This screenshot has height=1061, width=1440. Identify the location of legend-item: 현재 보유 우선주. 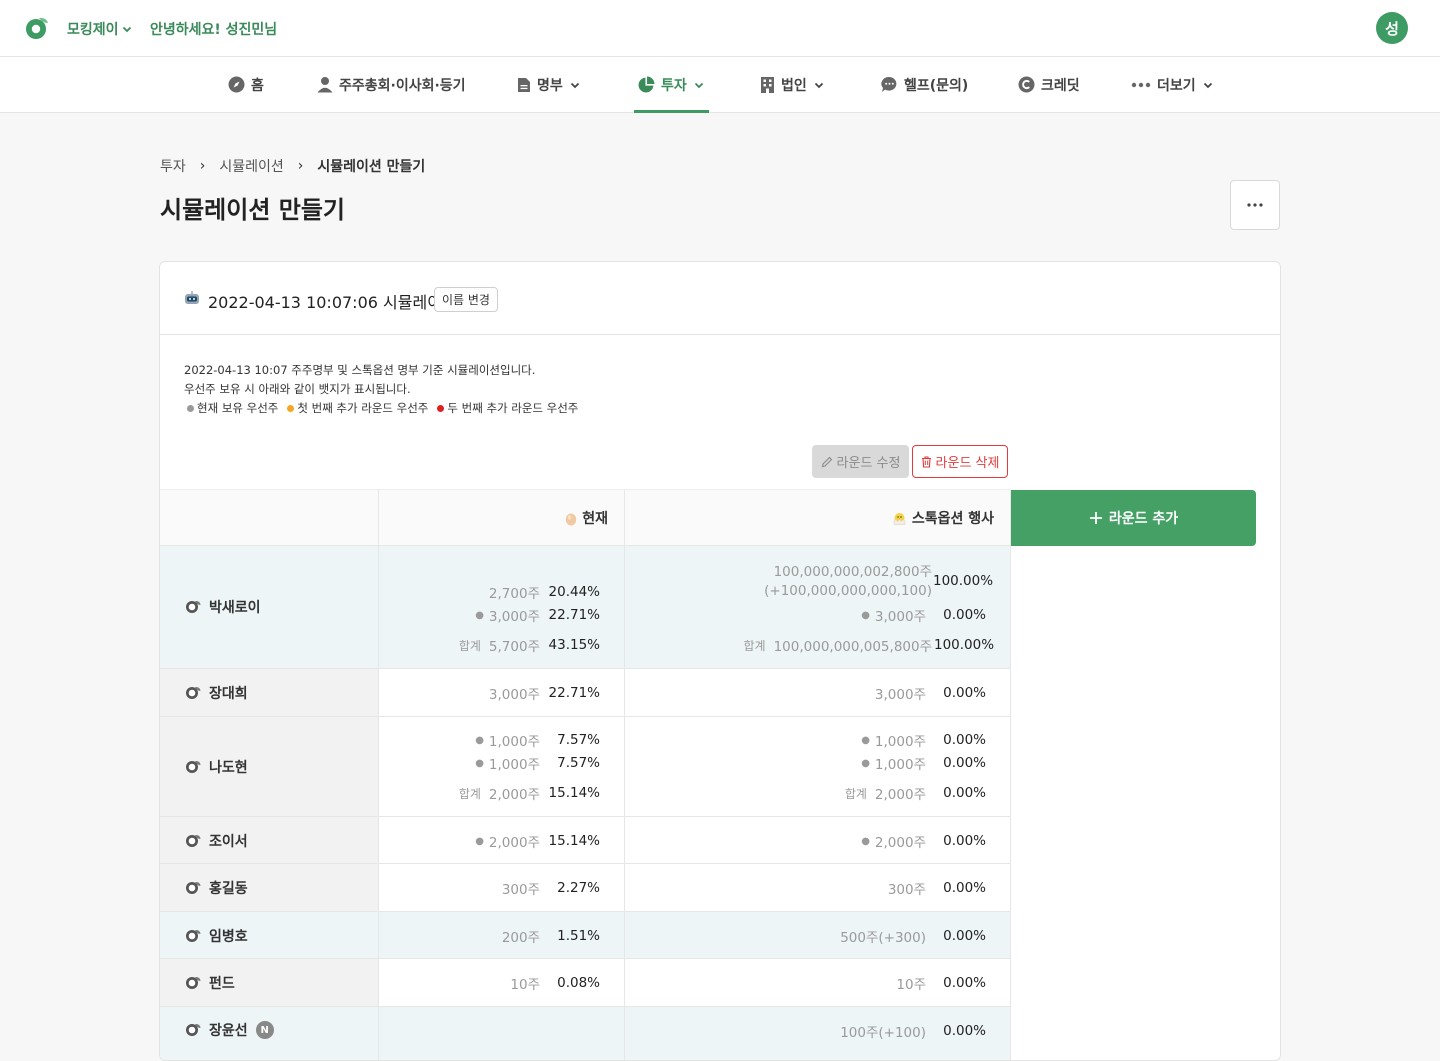
(231, 408).